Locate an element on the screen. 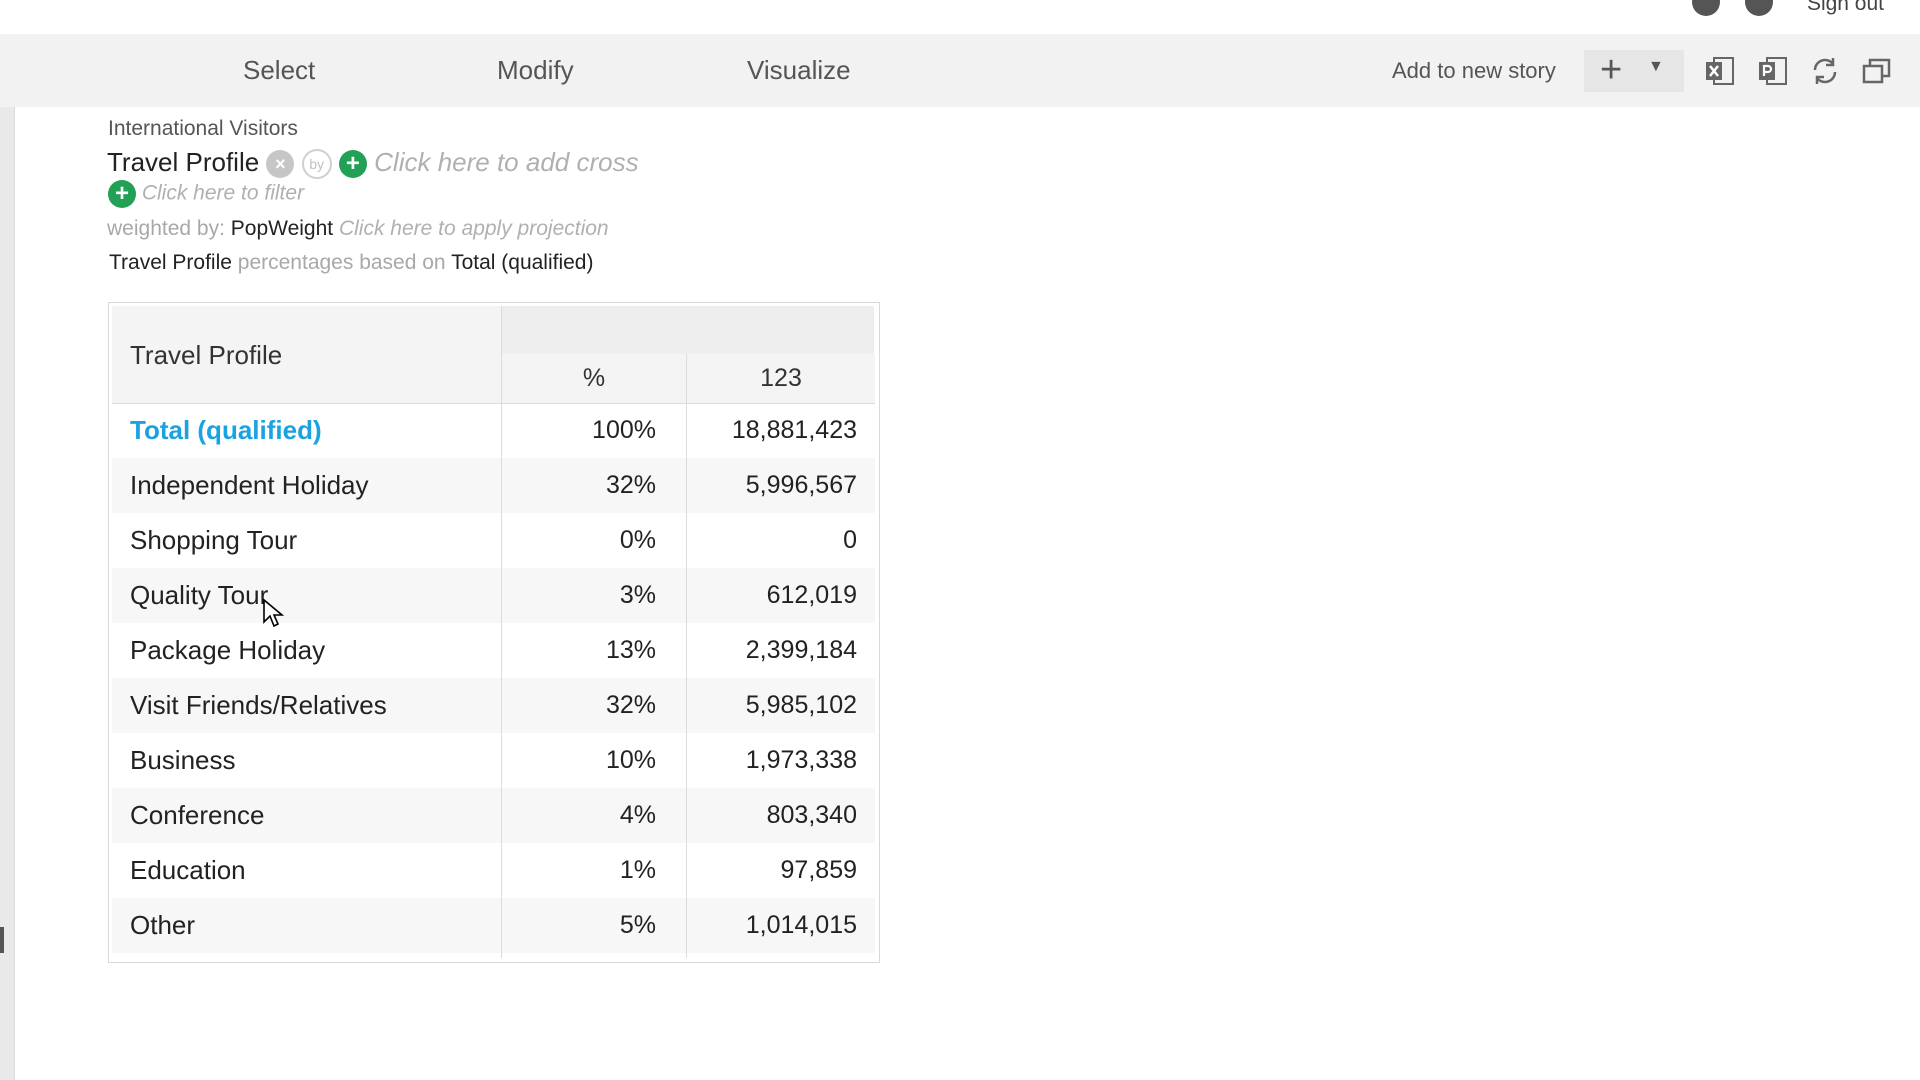 The width and height of the screenshot is (1920, 1080). row-label: Shopping Tour is located at coordinates (213, 540).